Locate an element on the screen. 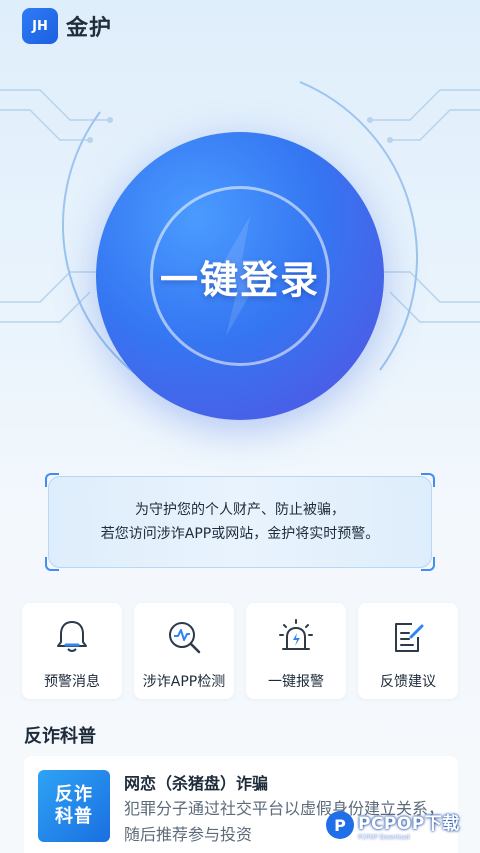 The height and width of the screenshot is (853, 480). feature-fraud-app-detection: 涉诈APP检测 is located at coordinates (184, 651).